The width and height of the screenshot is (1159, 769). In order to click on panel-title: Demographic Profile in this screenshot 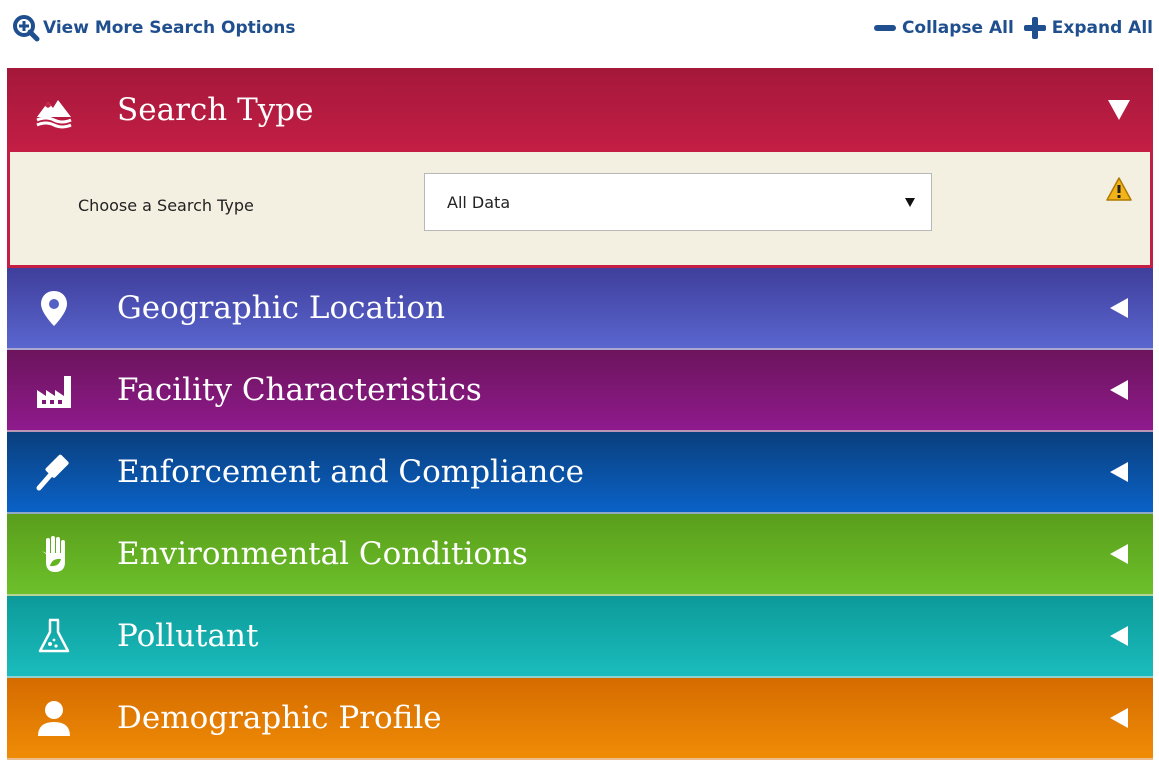, I will do `click(279, 718)`.